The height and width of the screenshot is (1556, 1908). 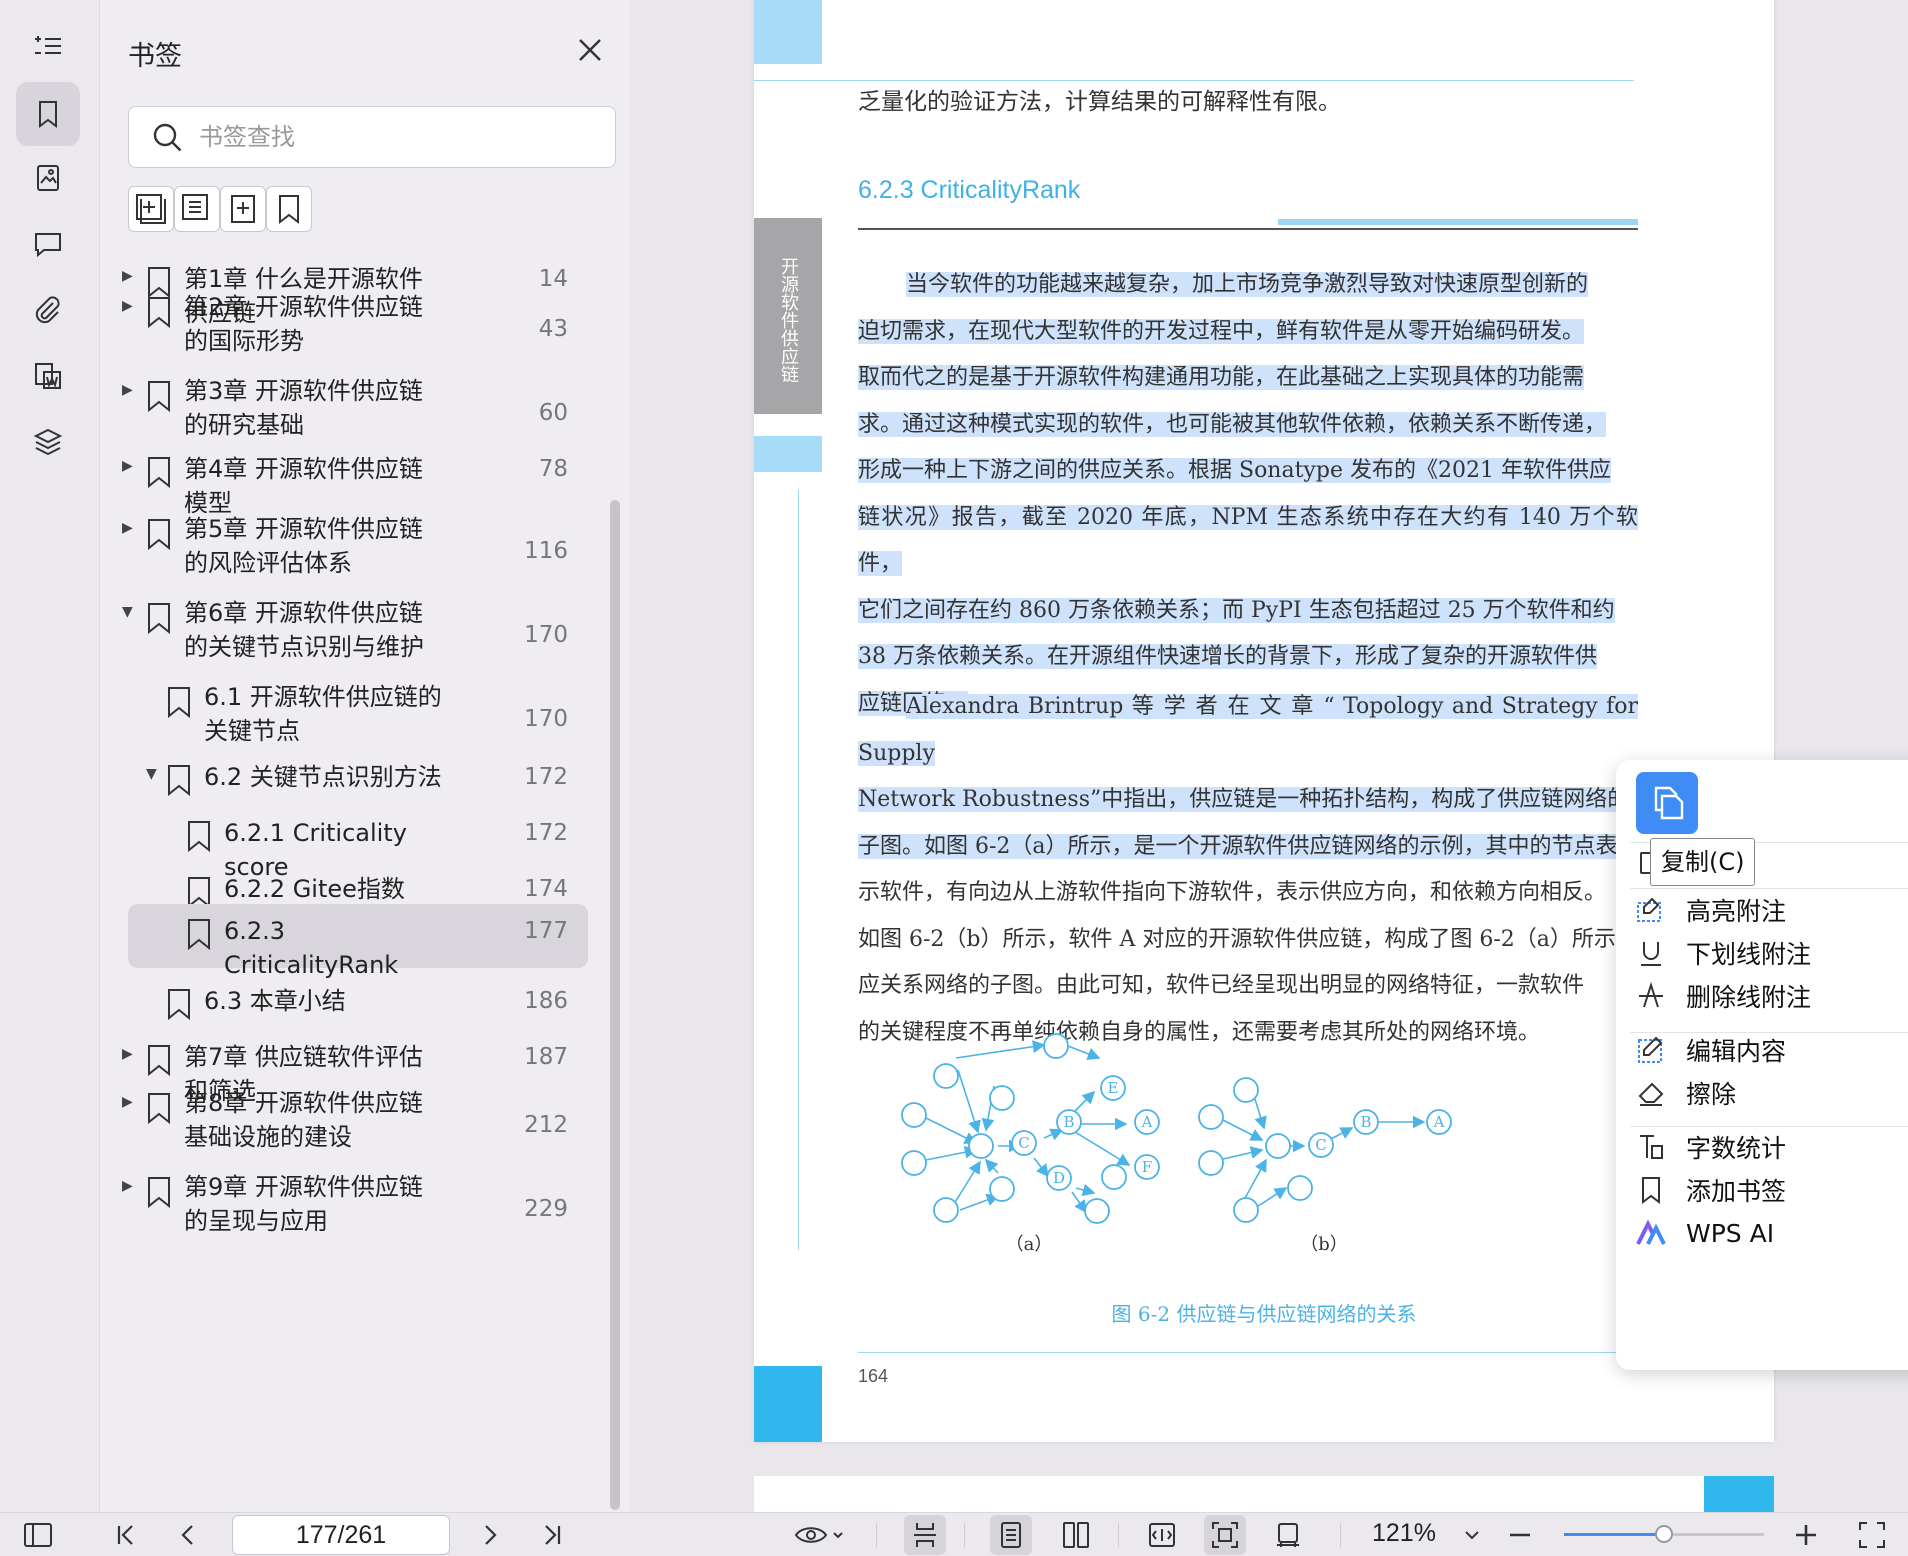 What do you see at coordinates (1099, 99) in the screenshot?
I see `carryover-text: 乏量化的验证方法，计算结果的可解释性有限。` at bounding box center [1099, 99].